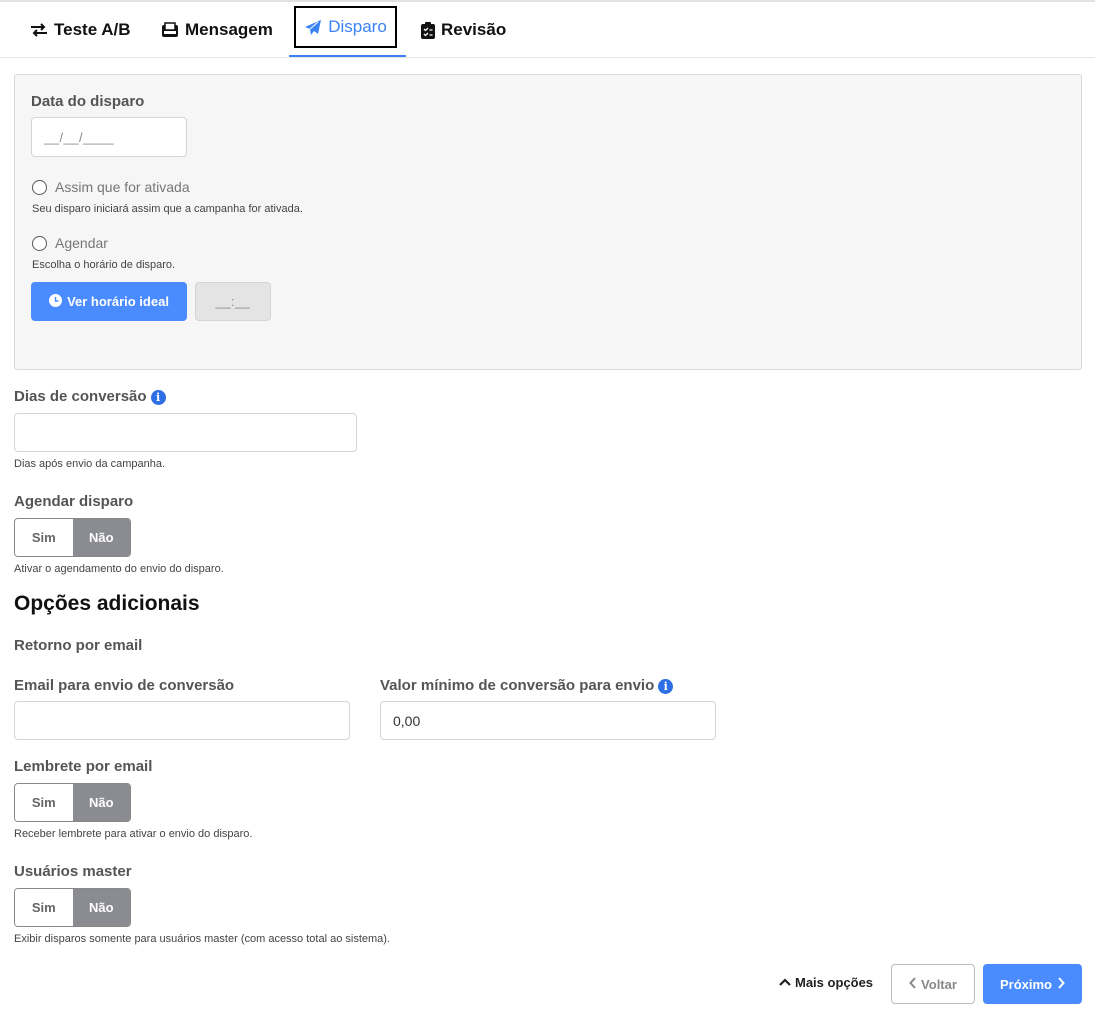 This screenshot has width=1095, height=1009. I want to click on master-users-toggle: Sim Não, so click(72, 907).